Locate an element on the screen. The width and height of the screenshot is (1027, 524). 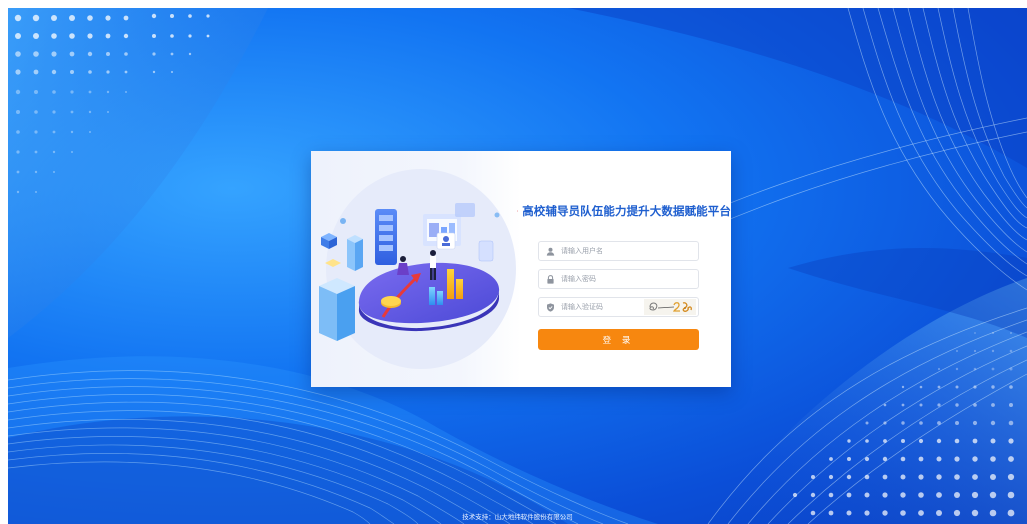
username-field is located at coordinates (618, 251).